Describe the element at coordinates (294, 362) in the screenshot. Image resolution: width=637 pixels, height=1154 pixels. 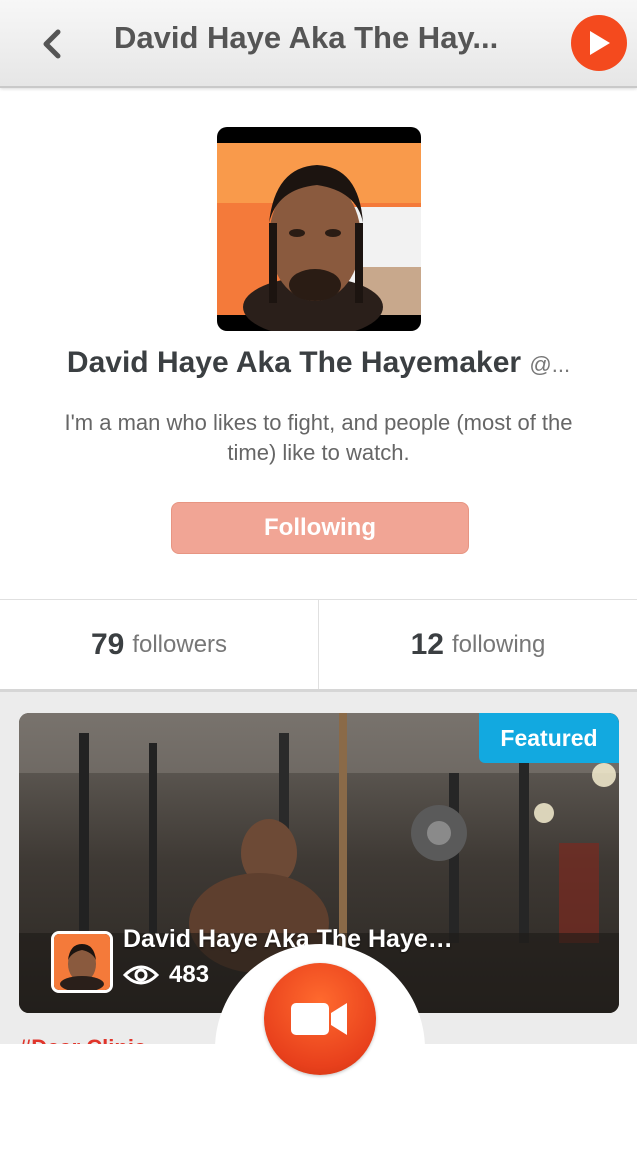
I see `profile-name-text: David Haye Aka The Hayemaker` at that location.